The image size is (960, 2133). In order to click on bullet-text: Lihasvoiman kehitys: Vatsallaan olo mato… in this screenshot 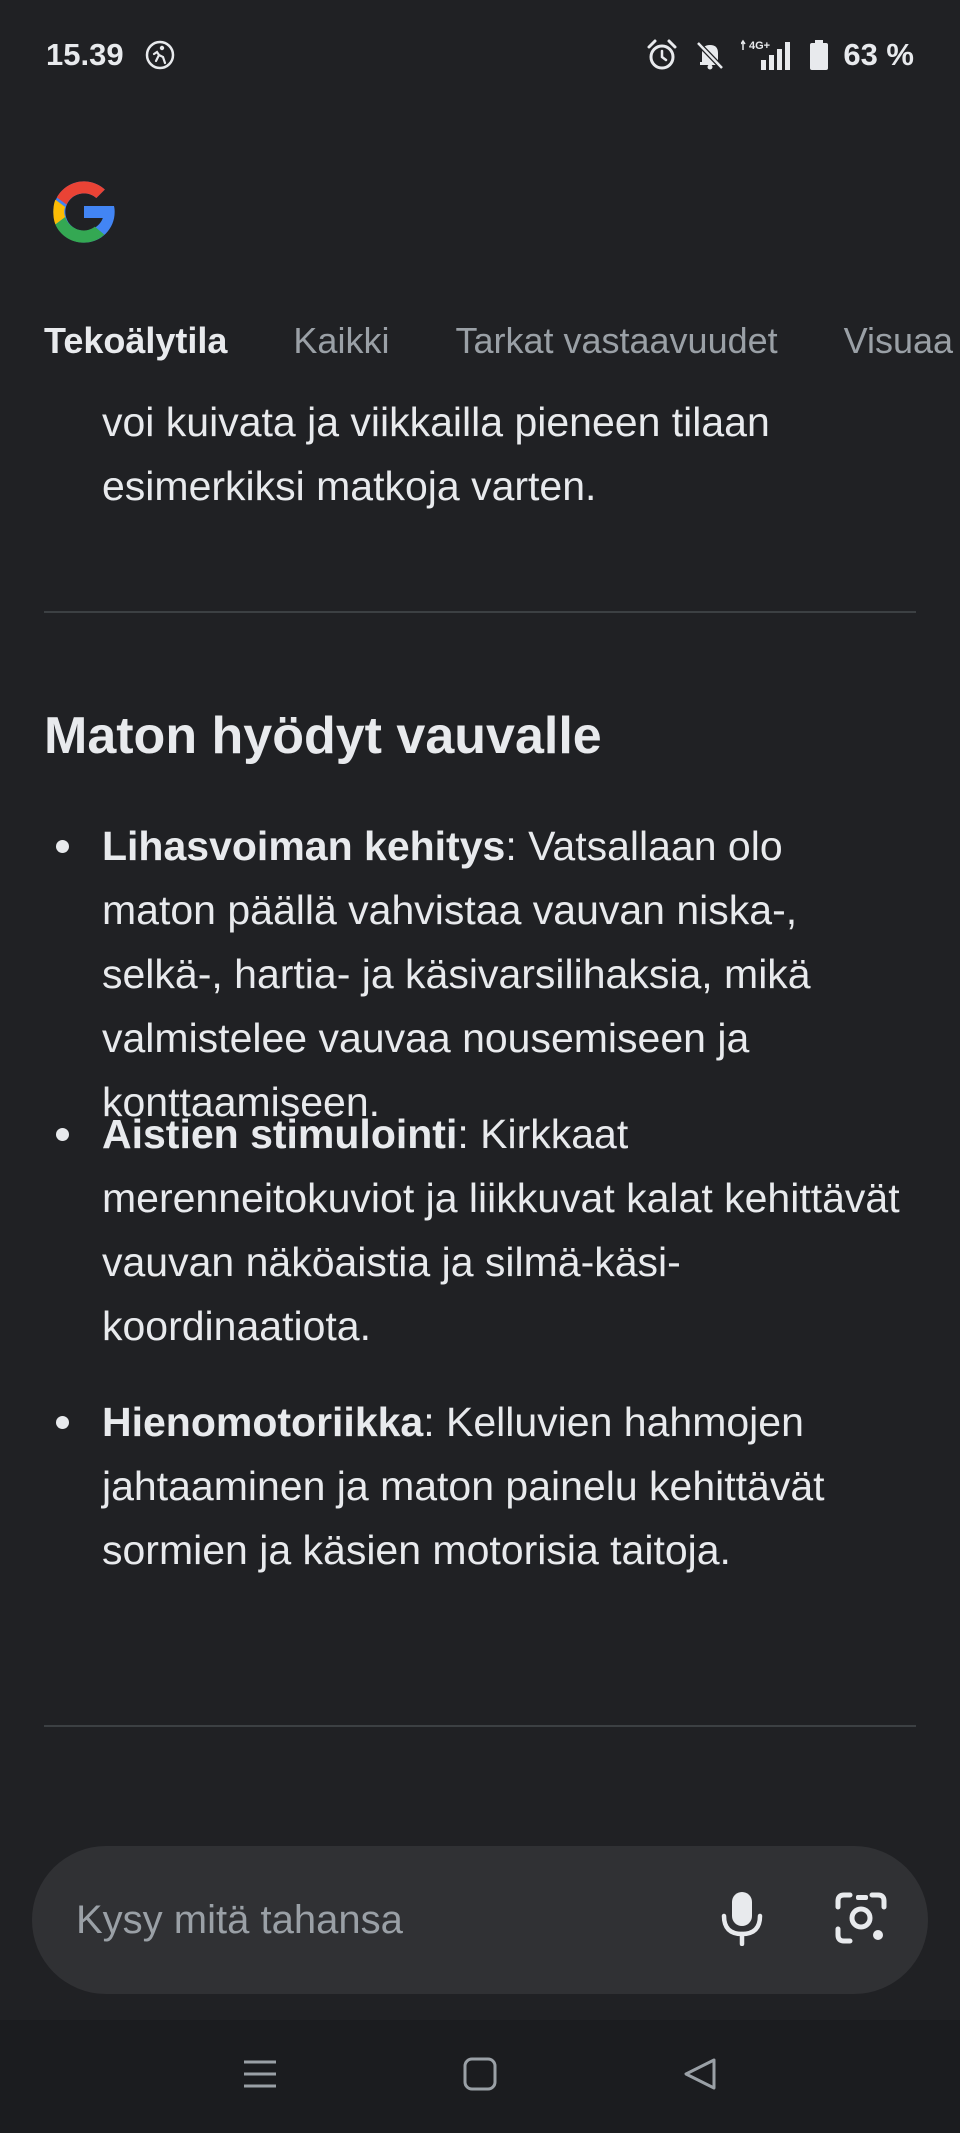, I will do `click(502, 974)`.